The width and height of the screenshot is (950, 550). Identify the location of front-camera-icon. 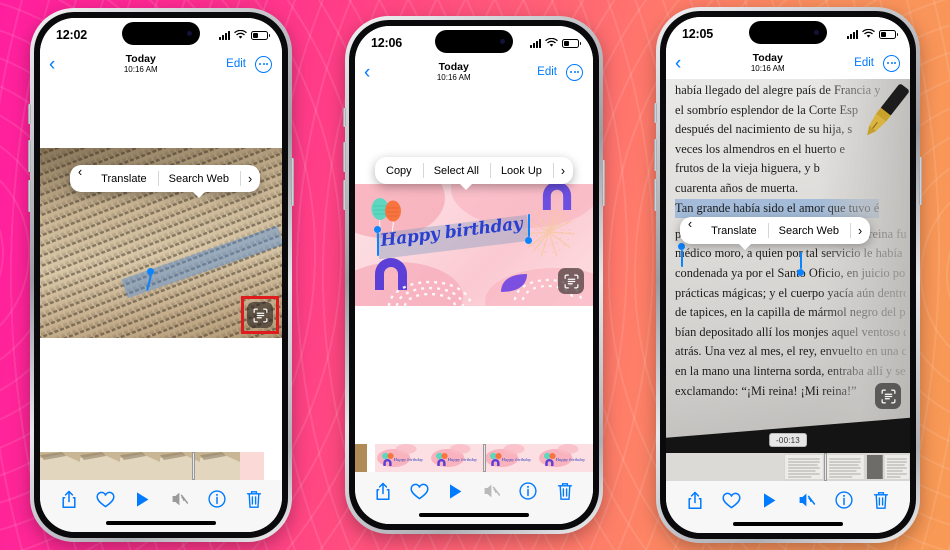
(502, 41).